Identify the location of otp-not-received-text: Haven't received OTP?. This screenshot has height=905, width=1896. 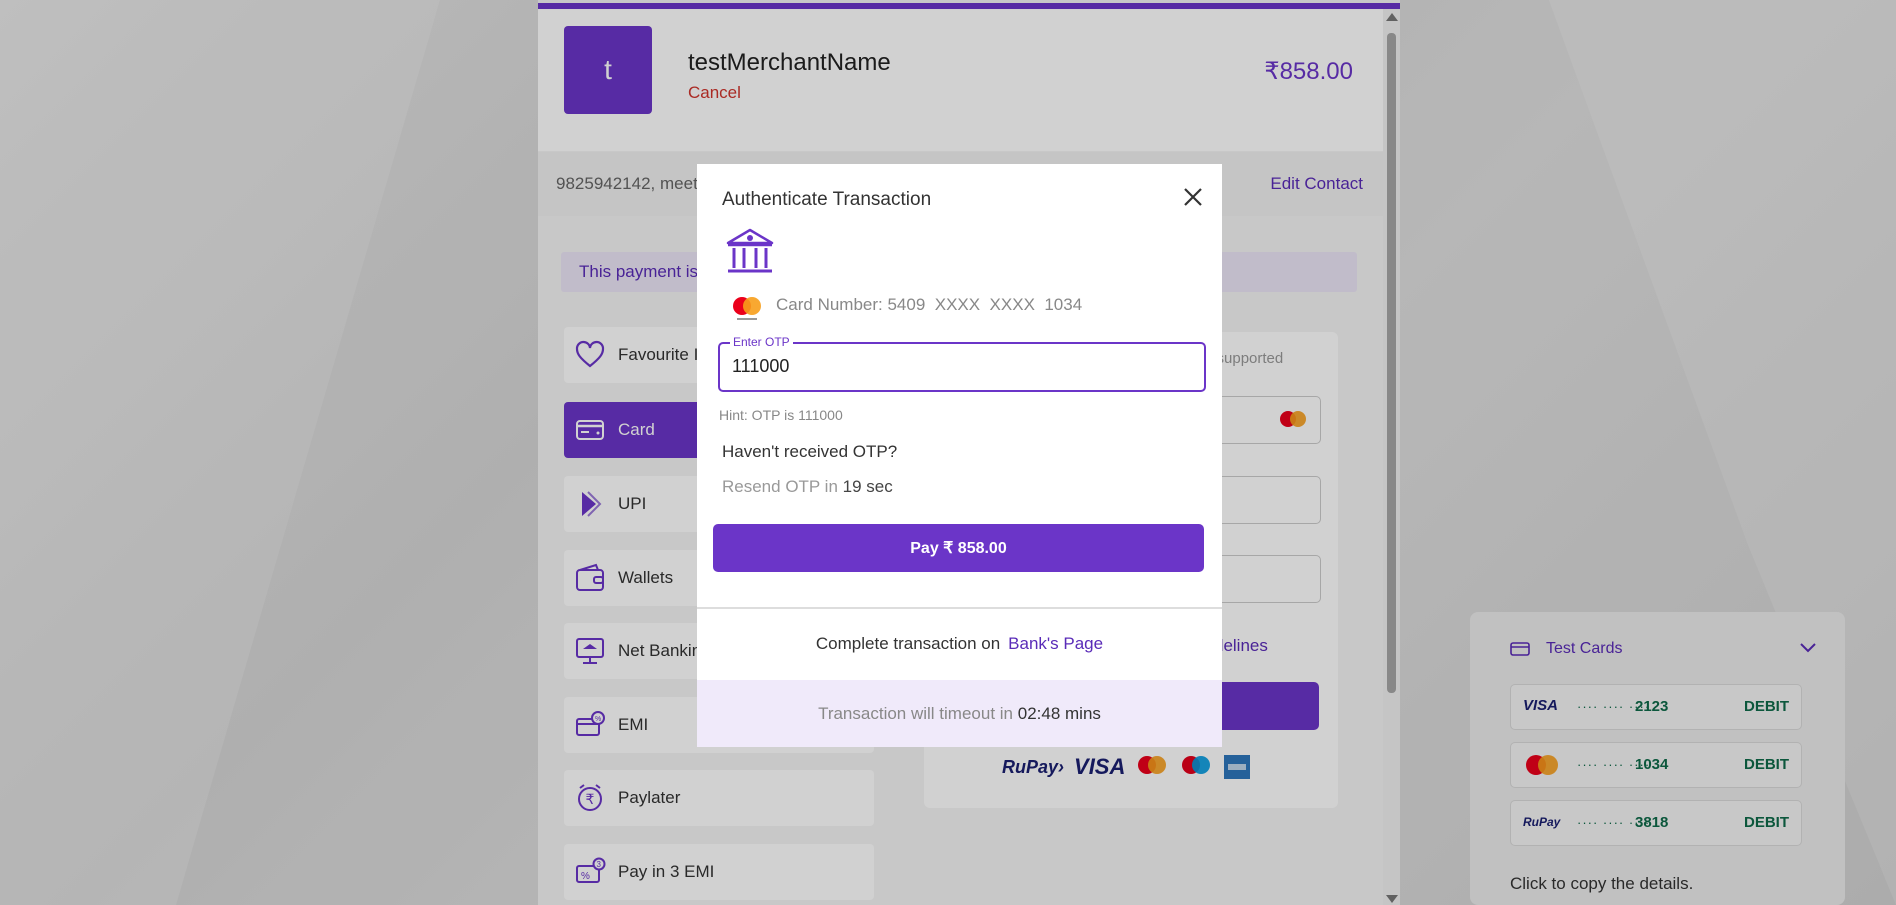
(810, 451).